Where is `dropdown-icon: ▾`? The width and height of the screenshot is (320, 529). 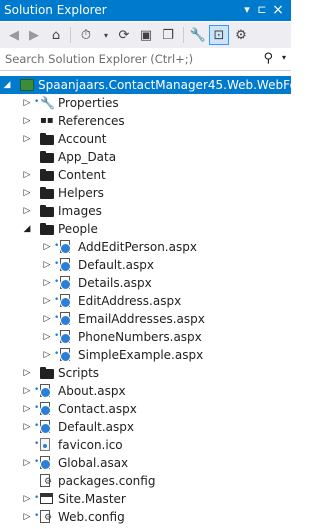 dropdown-icon: ▾ is located at coordinates (247, 10).